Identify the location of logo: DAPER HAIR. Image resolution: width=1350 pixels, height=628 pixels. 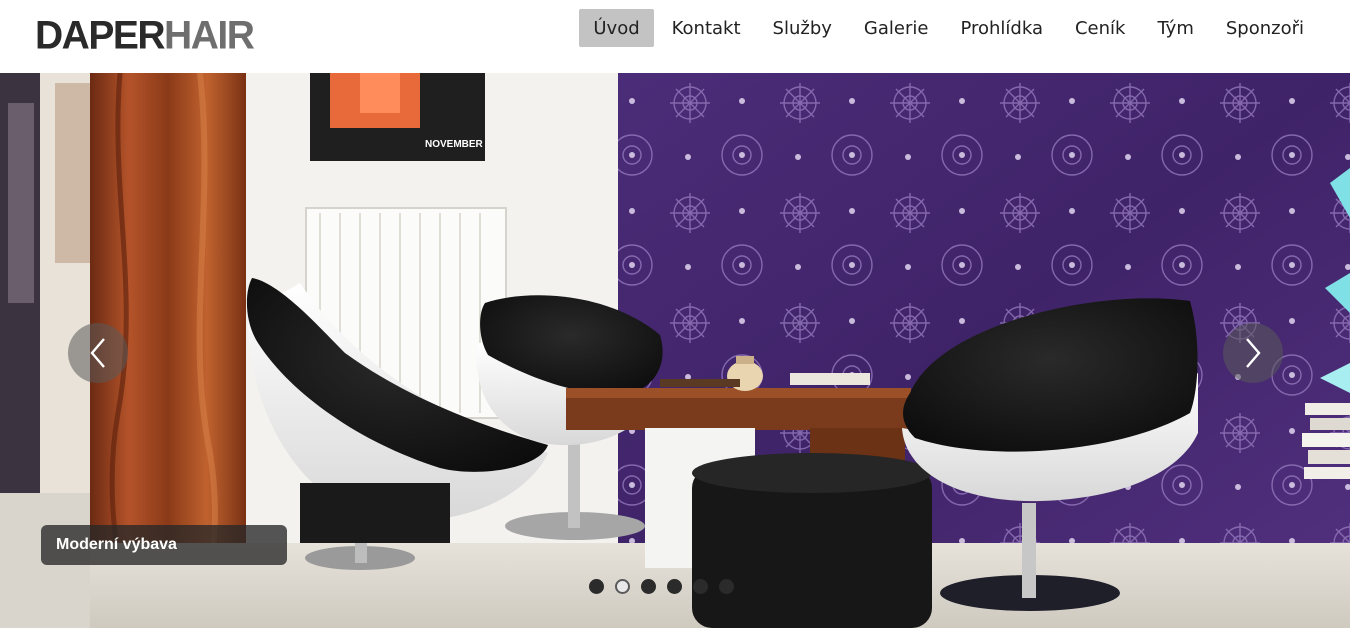
(145, 35).